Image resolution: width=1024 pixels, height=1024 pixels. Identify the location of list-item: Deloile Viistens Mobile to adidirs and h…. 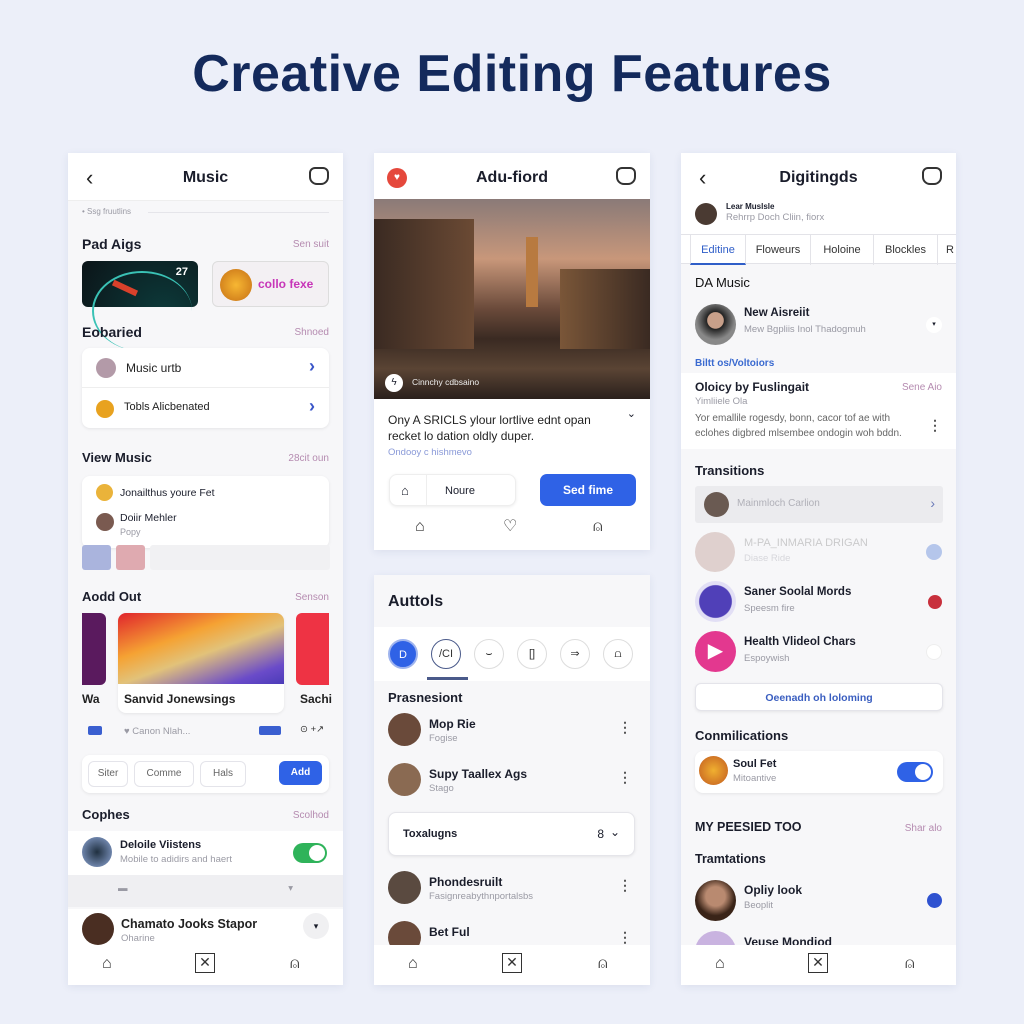
(205, 853).